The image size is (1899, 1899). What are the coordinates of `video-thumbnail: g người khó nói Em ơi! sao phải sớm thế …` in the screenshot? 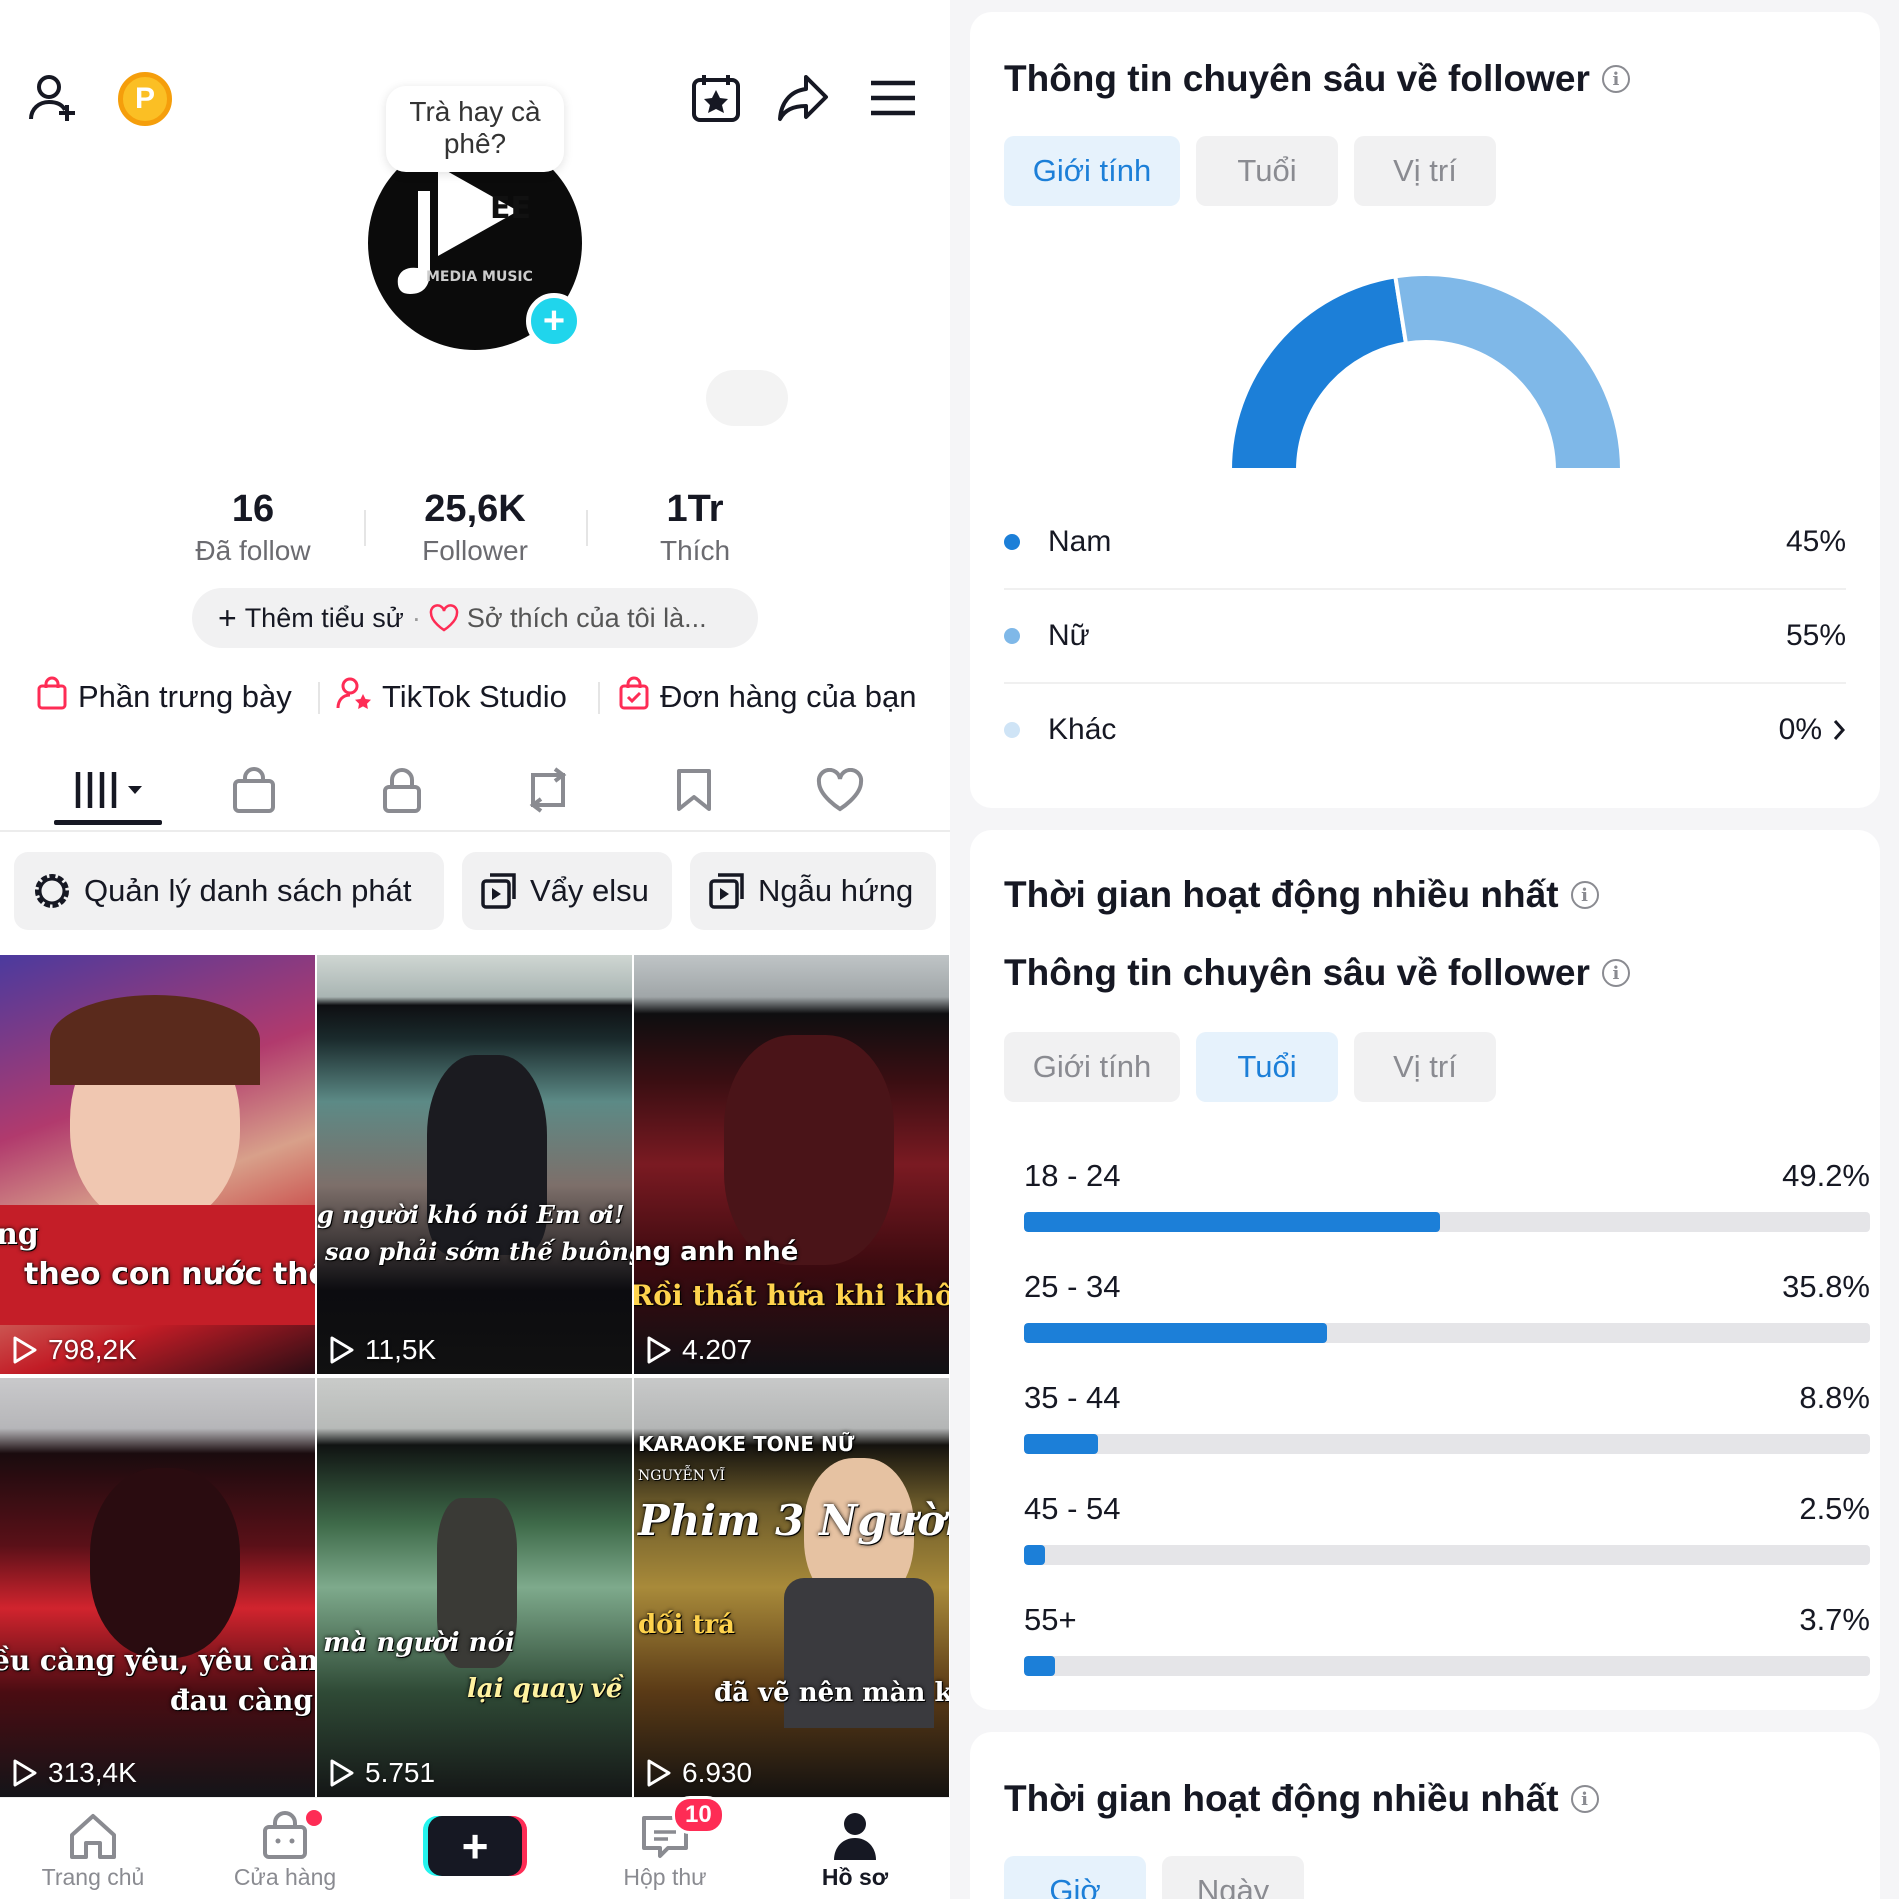 It's located at (474, 1164).